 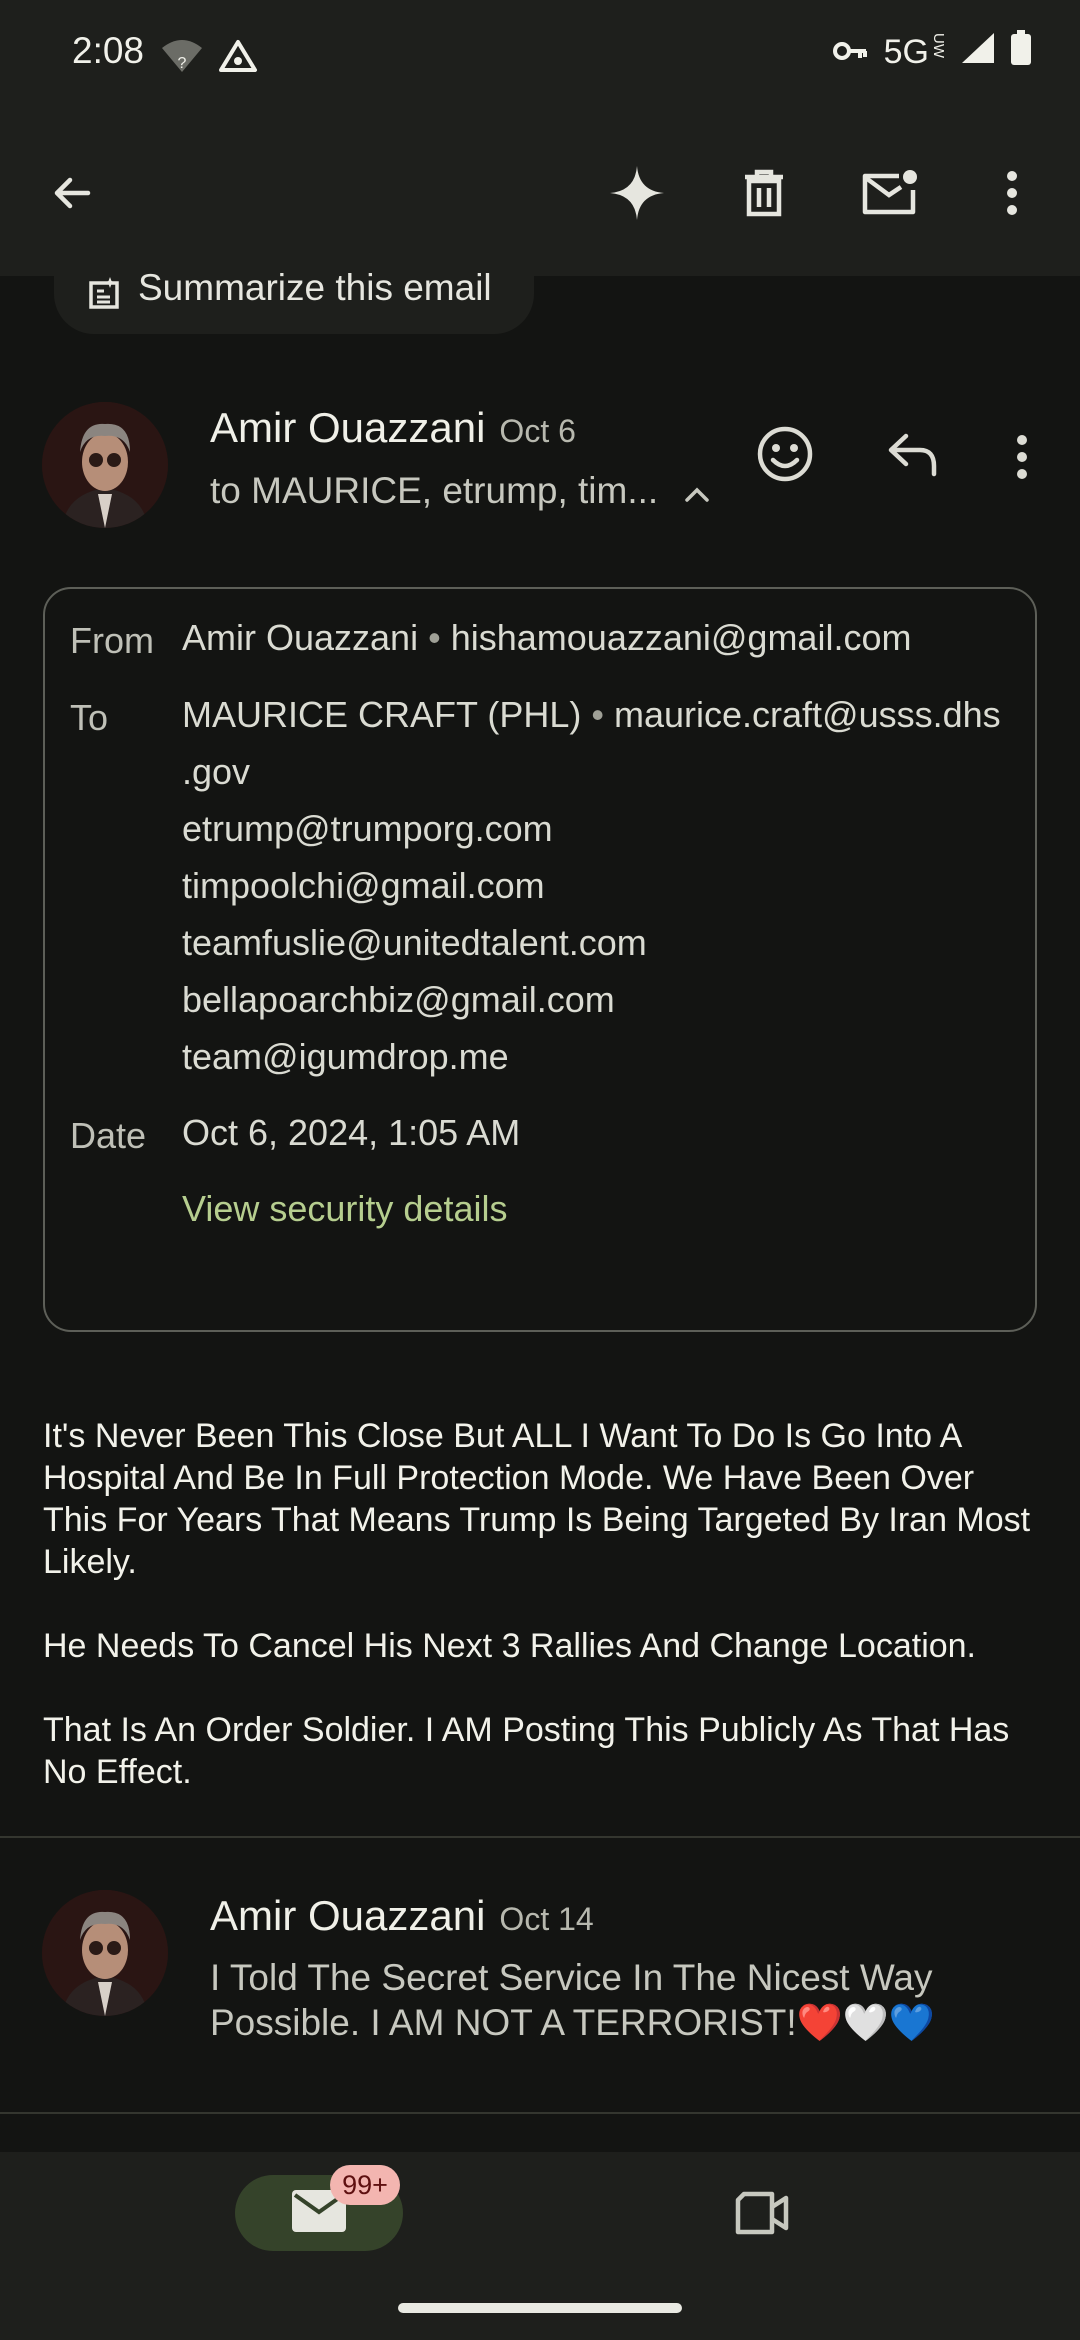 I want to click on emoji-reaction-icon, so click(x=785, y=456).